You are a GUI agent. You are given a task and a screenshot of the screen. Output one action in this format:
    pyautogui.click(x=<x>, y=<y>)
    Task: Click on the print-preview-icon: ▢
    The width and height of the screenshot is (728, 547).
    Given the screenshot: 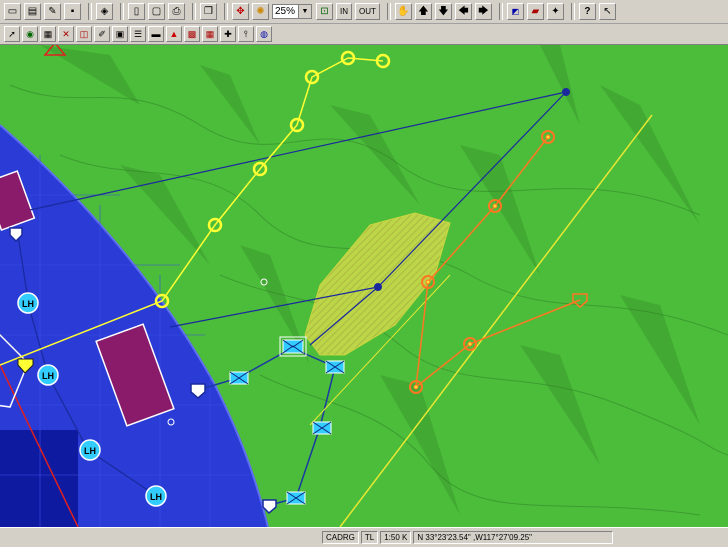 What is the action you would take?
    pyautogui.click(x=156, y=11)
    